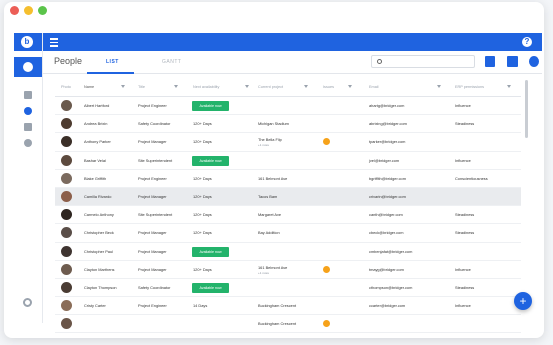 The height and width of the screenshot is (345, 553). I want to click on person-email: tmayg@bridger.com, so click(386, 269).